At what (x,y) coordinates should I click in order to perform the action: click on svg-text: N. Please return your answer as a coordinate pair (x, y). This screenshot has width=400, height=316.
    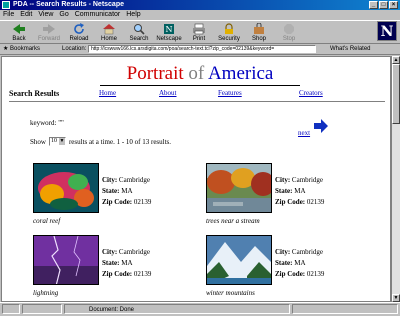
    Looking at the image, I should click on (169, 29).